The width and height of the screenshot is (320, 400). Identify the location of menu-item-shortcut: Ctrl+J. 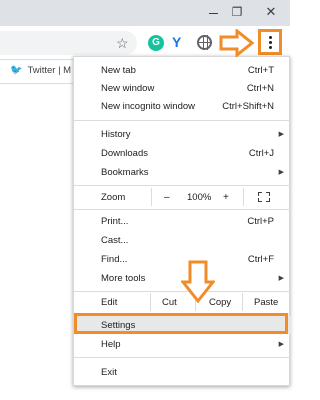
(261, 153).